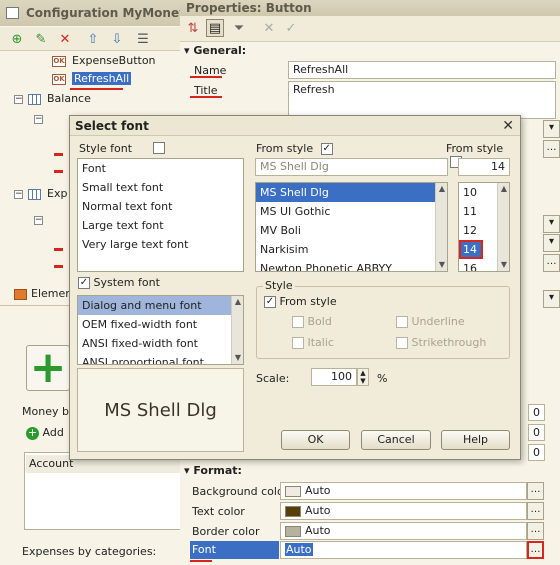  Describe the element at coordinates (298, 343) in the screenshot. I see `italic-checkbox` at that location.